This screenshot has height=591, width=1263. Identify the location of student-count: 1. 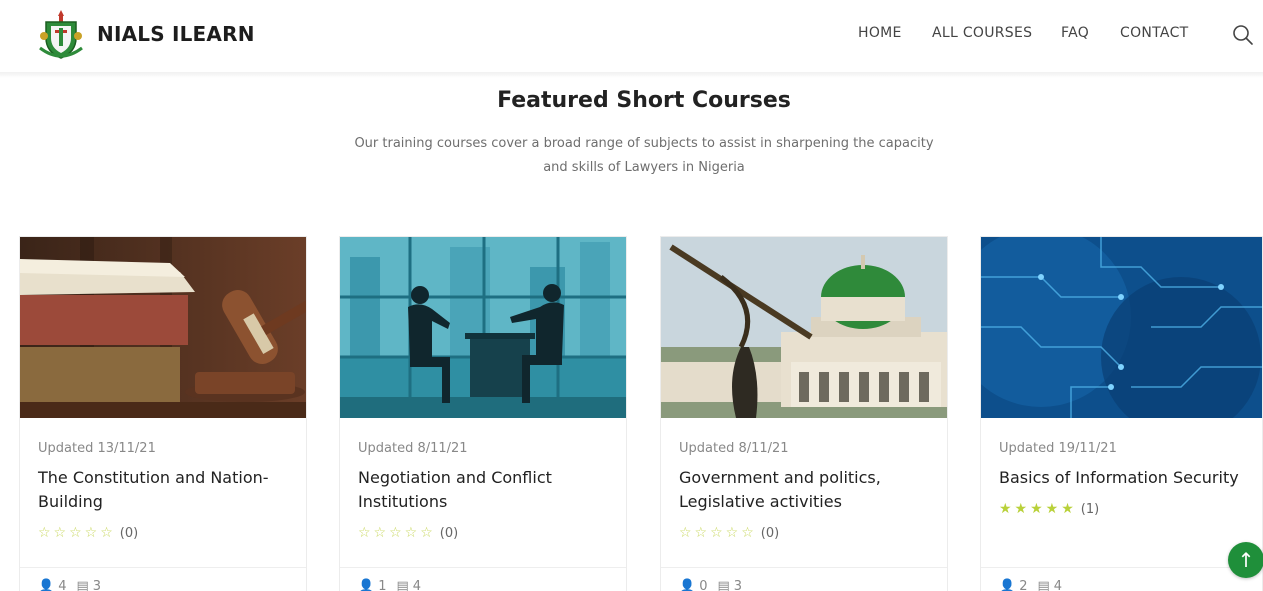
(382, 585).